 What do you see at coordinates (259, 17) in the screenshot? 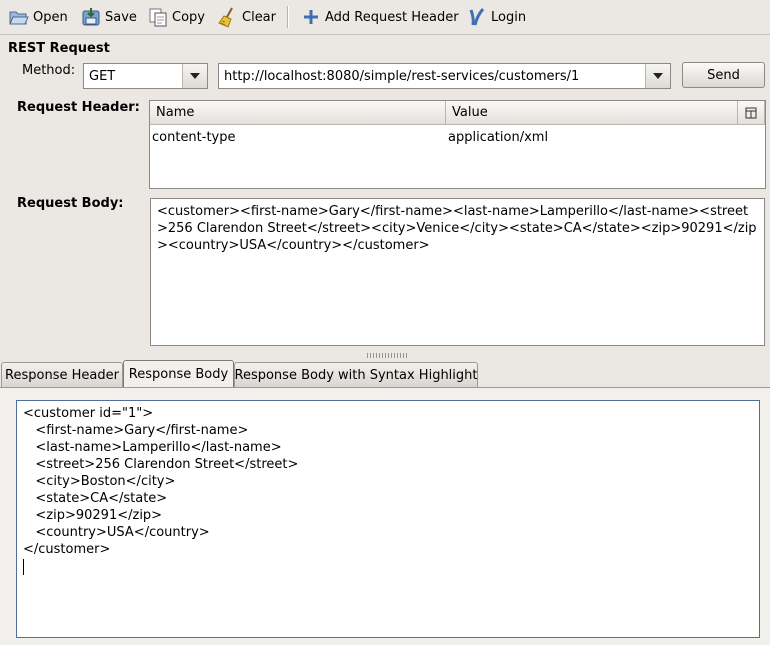
I see `clear-label: Clear` at bounding box center [259, 17].